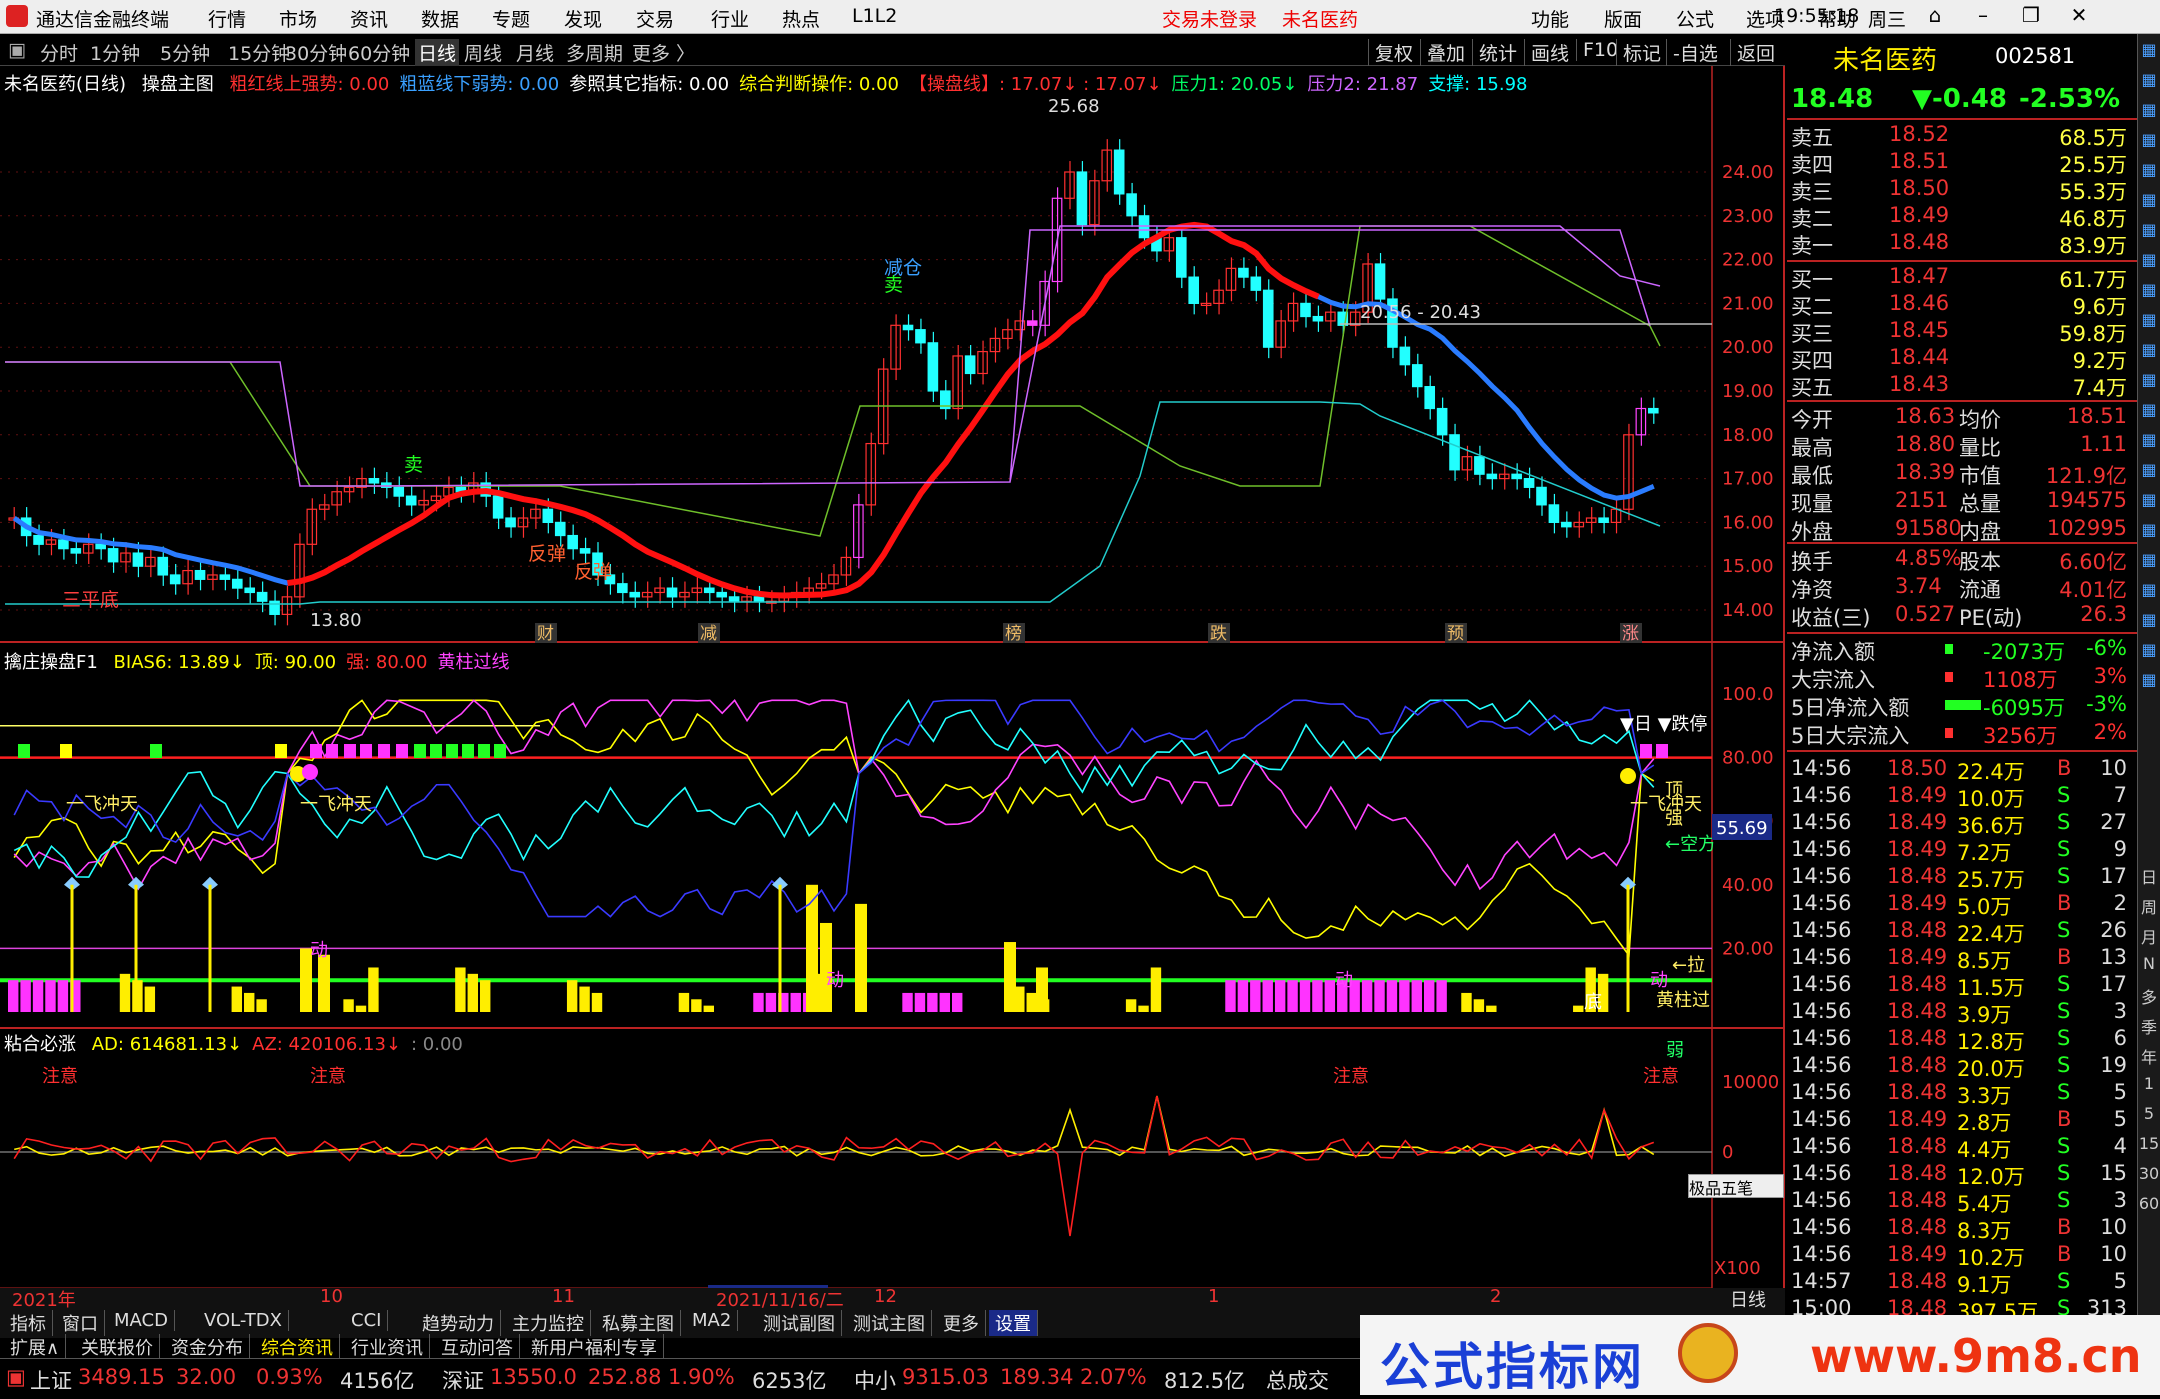 The image size is (2160, 1399). What do you see at coordinates (115, 52) in the screenshot?
I see `period-tab: 1分钟` at bounding box center [115, 52].